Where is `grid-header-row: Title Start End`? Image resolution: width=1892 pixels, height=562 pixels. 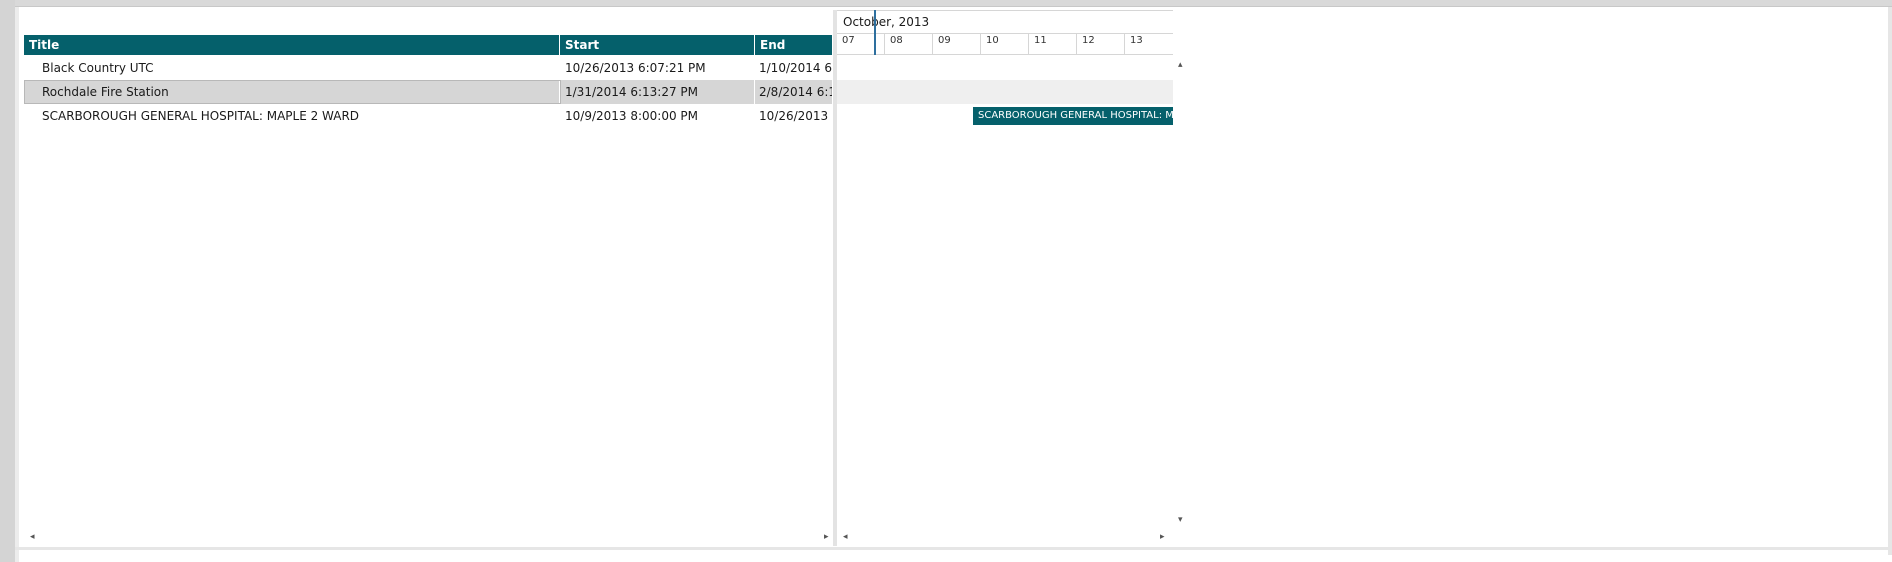 grid-header-row: Title Start End is located at coordinates (428, 45).